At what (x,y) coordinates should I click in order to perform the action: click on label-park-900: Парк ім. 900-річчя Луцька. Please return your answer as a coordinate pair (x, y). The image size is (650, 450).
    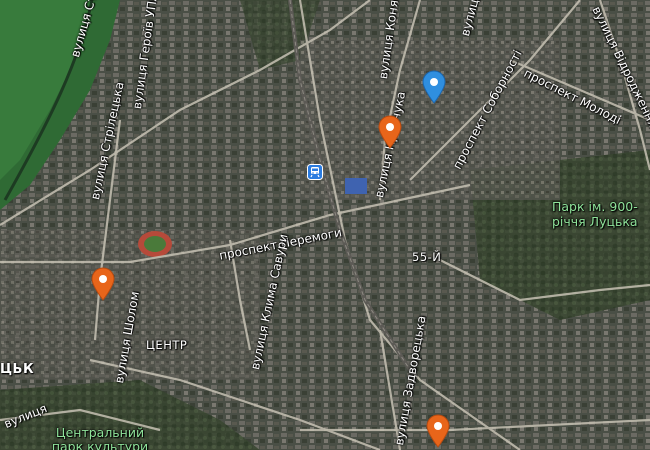
    Looking at the image, I should click on (595, 214).